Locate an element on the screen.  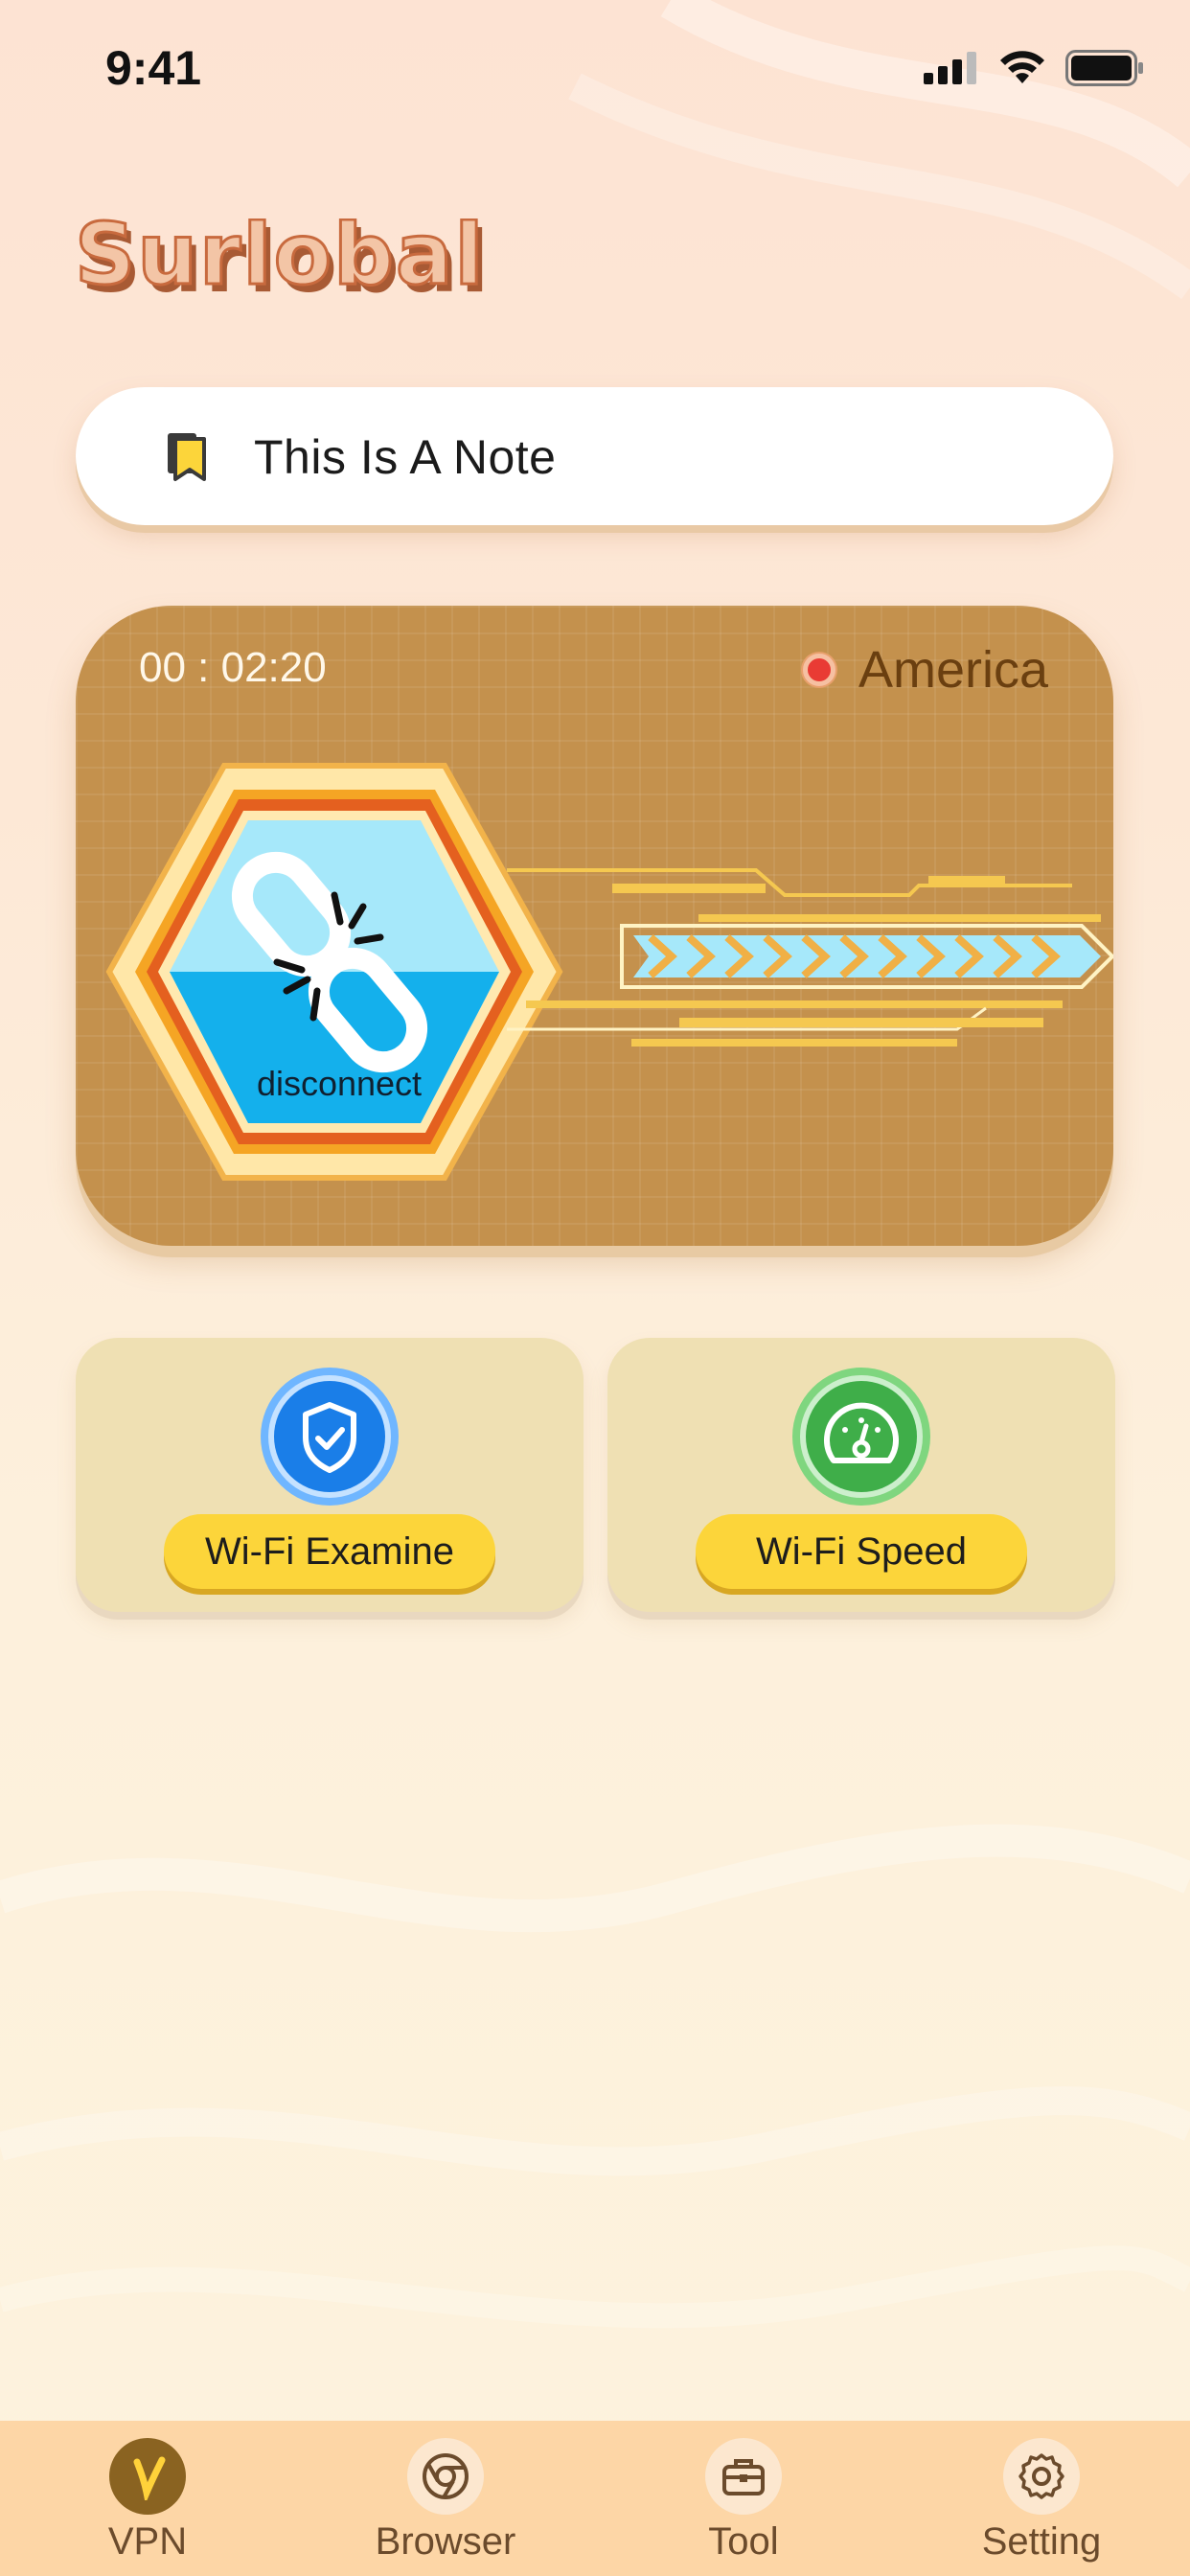
tab-tool: Tool is located at coordinates (744, 2498).